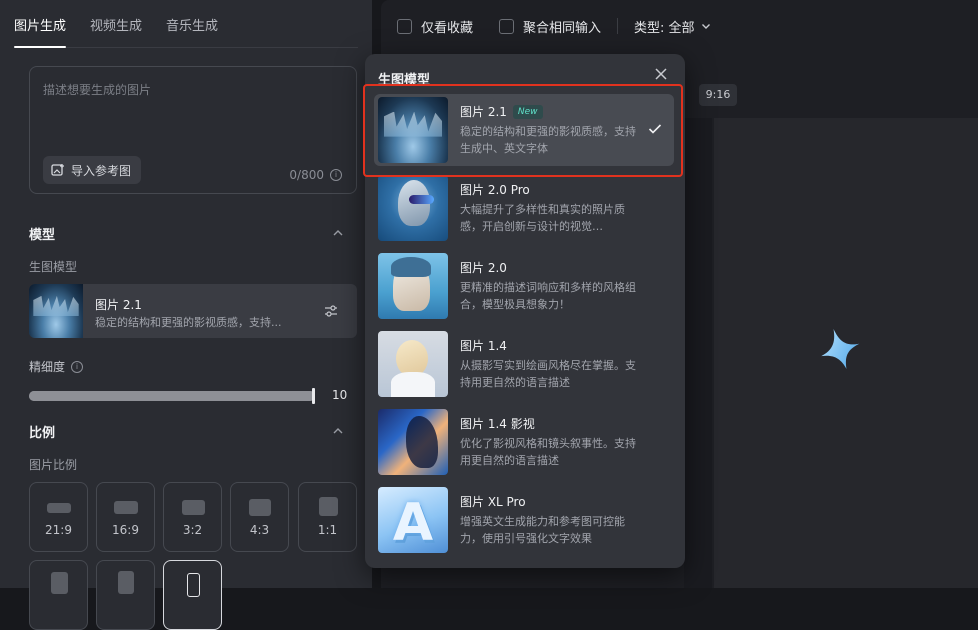  What do you see at coordinates (331, 311) in the screenshot?
I see `adjust-sliders-icon` at bounding box center [331, 311].